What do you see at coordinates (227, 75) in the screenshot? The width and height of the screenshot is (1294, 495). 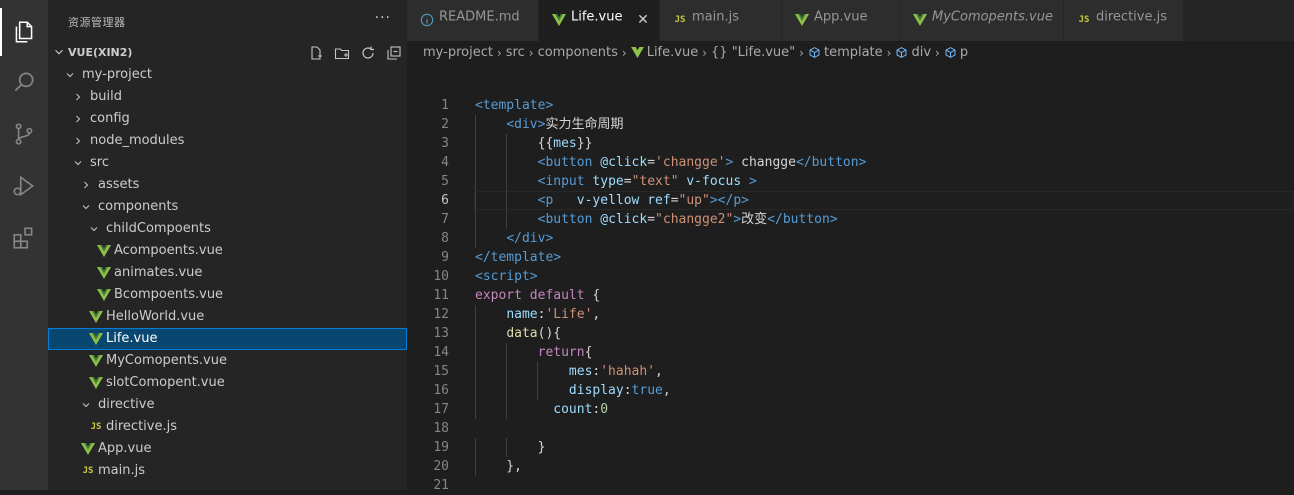 I see `tree-item: my-project` at bounding box center [227, 75].